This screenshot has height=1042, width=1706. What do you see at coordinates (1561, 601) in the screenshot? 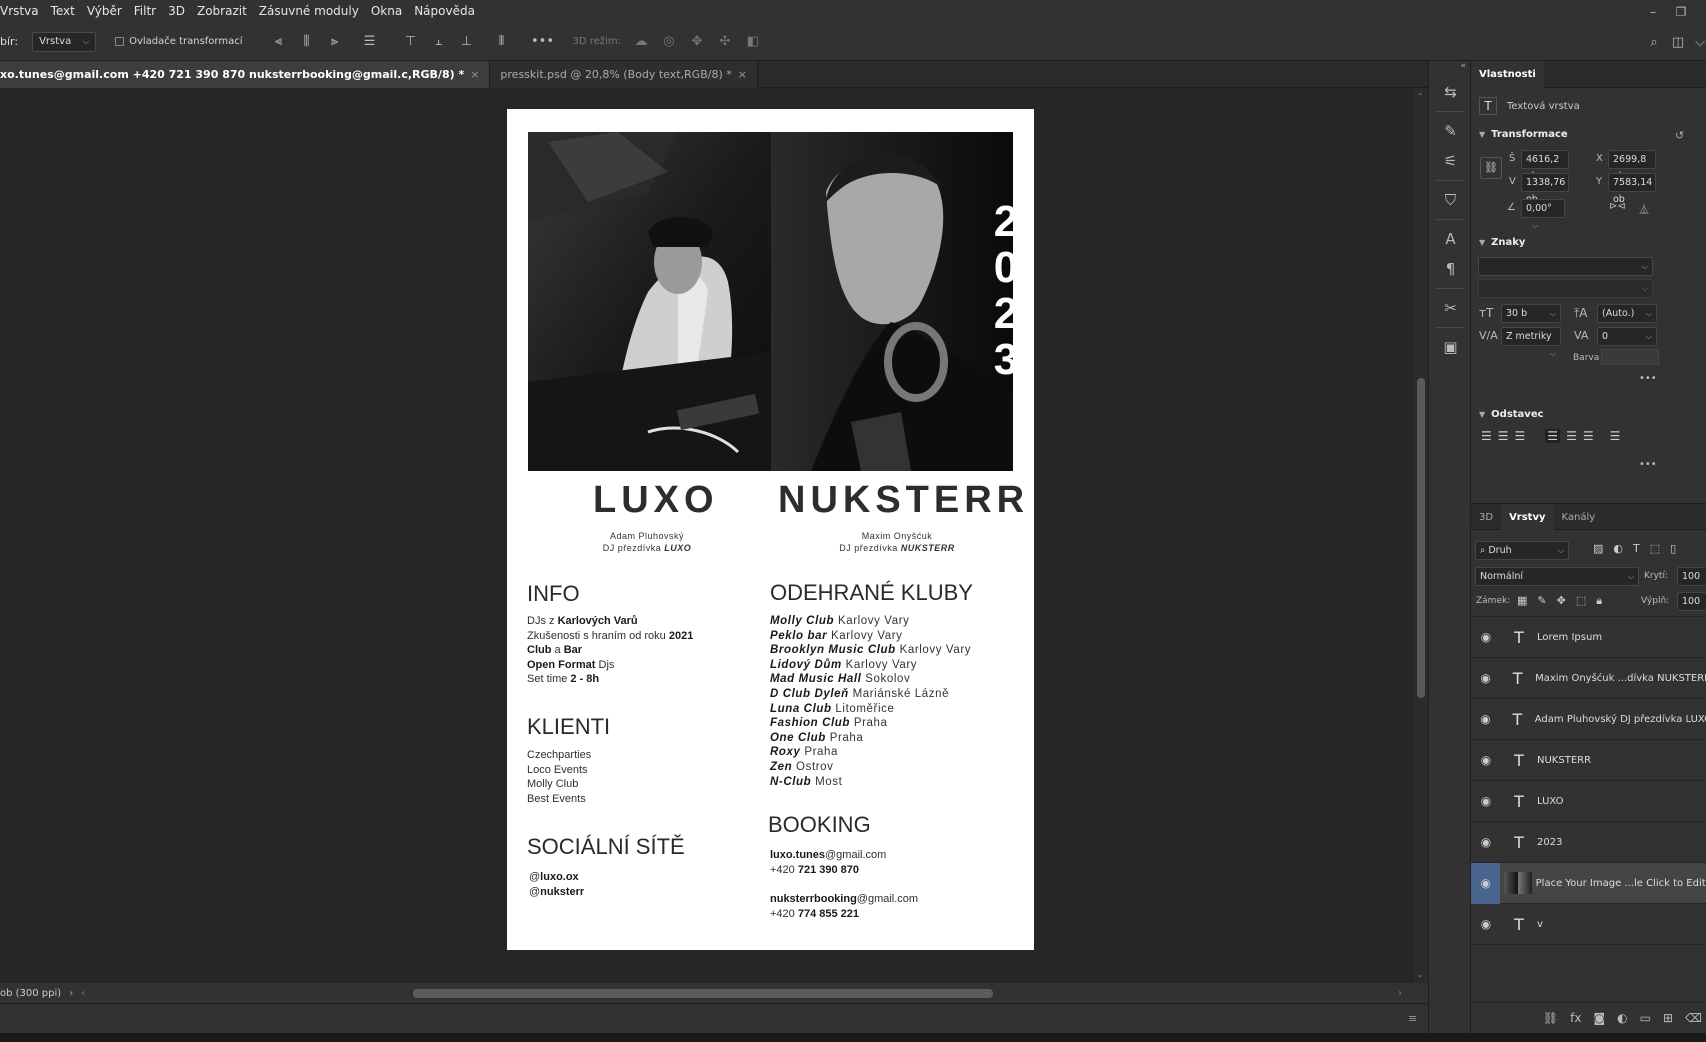
I see `lock-position-icon: ✥` at bounding box center [1561, 601].